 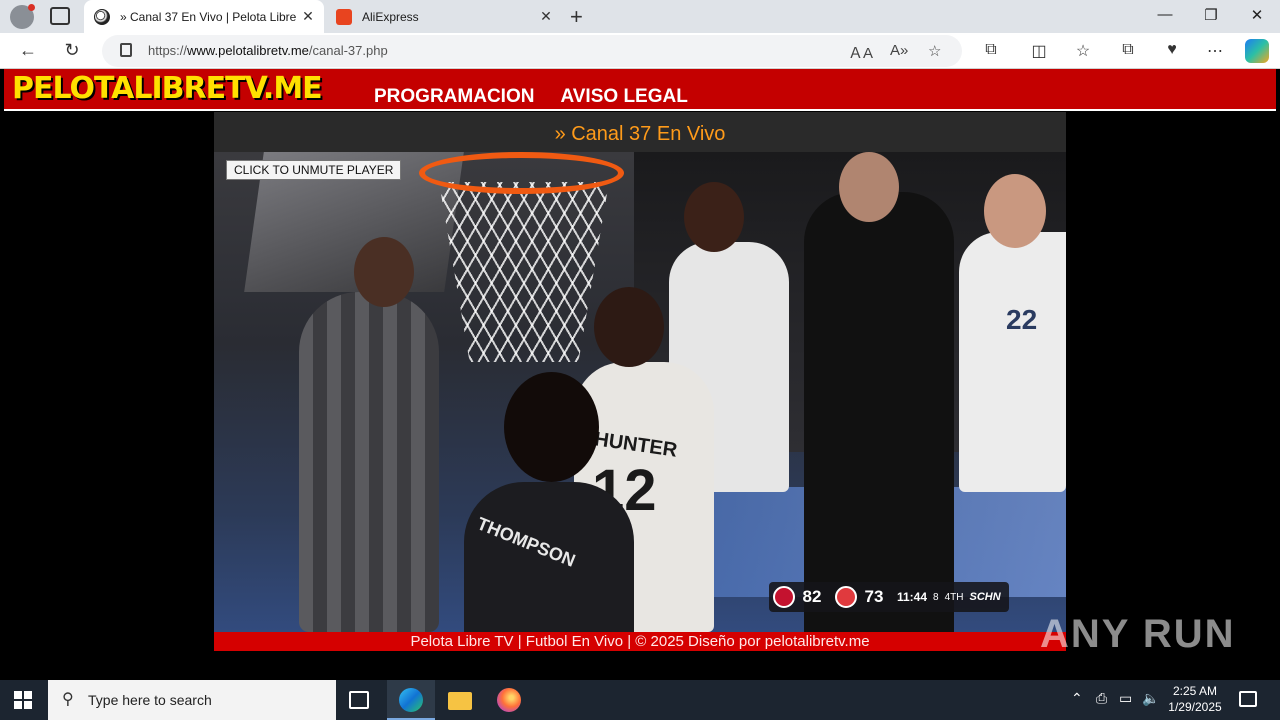 I want to click on hawks-logo-icon, so click(x=846, y=597).